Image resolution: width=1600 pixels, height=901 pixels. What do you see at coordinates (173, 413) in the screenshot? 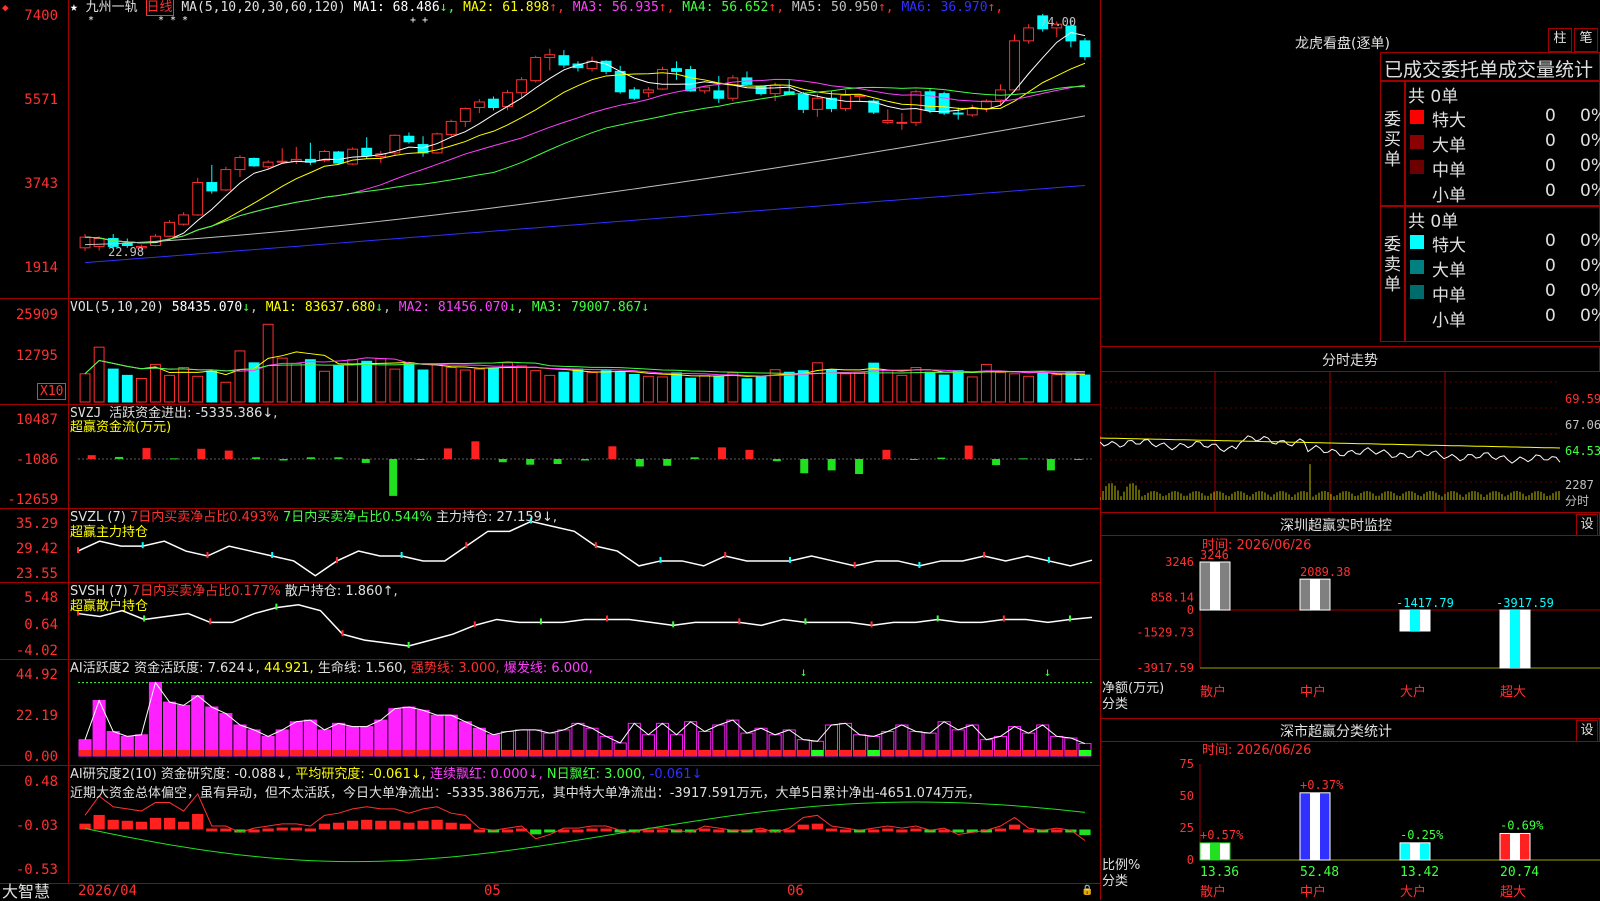
I see `svzj-header: SVZJ 活跃资金进出: -5335.386↓,` at bounding box center [173, 413].